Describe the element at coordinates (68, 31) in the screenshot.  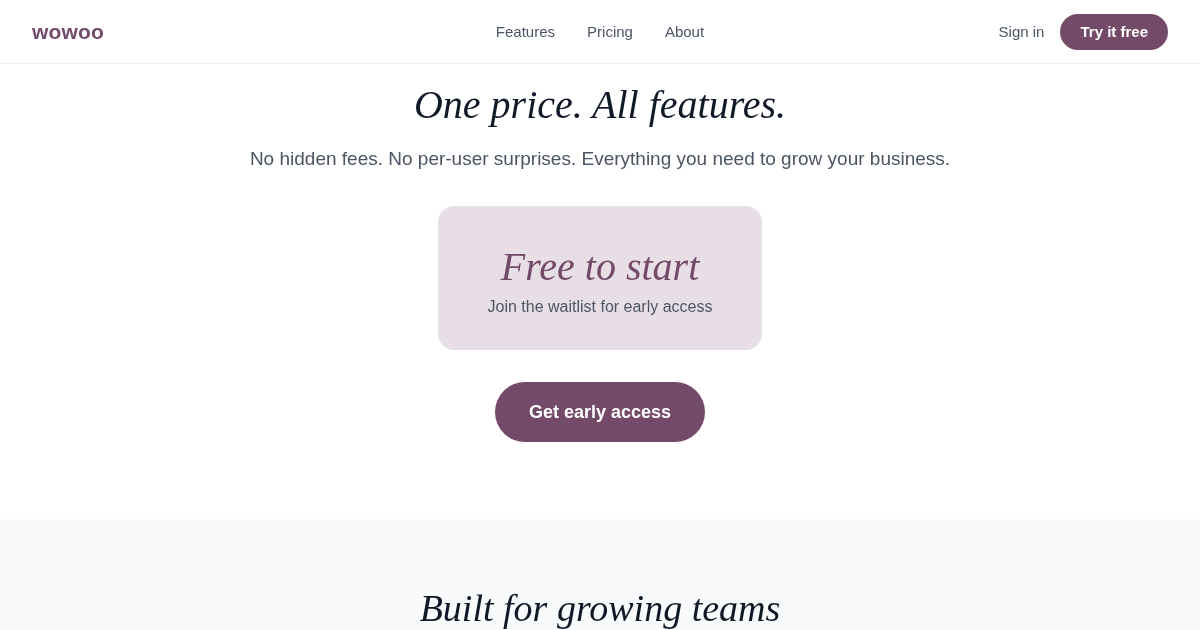
I see `logo: wowoo` at that location.